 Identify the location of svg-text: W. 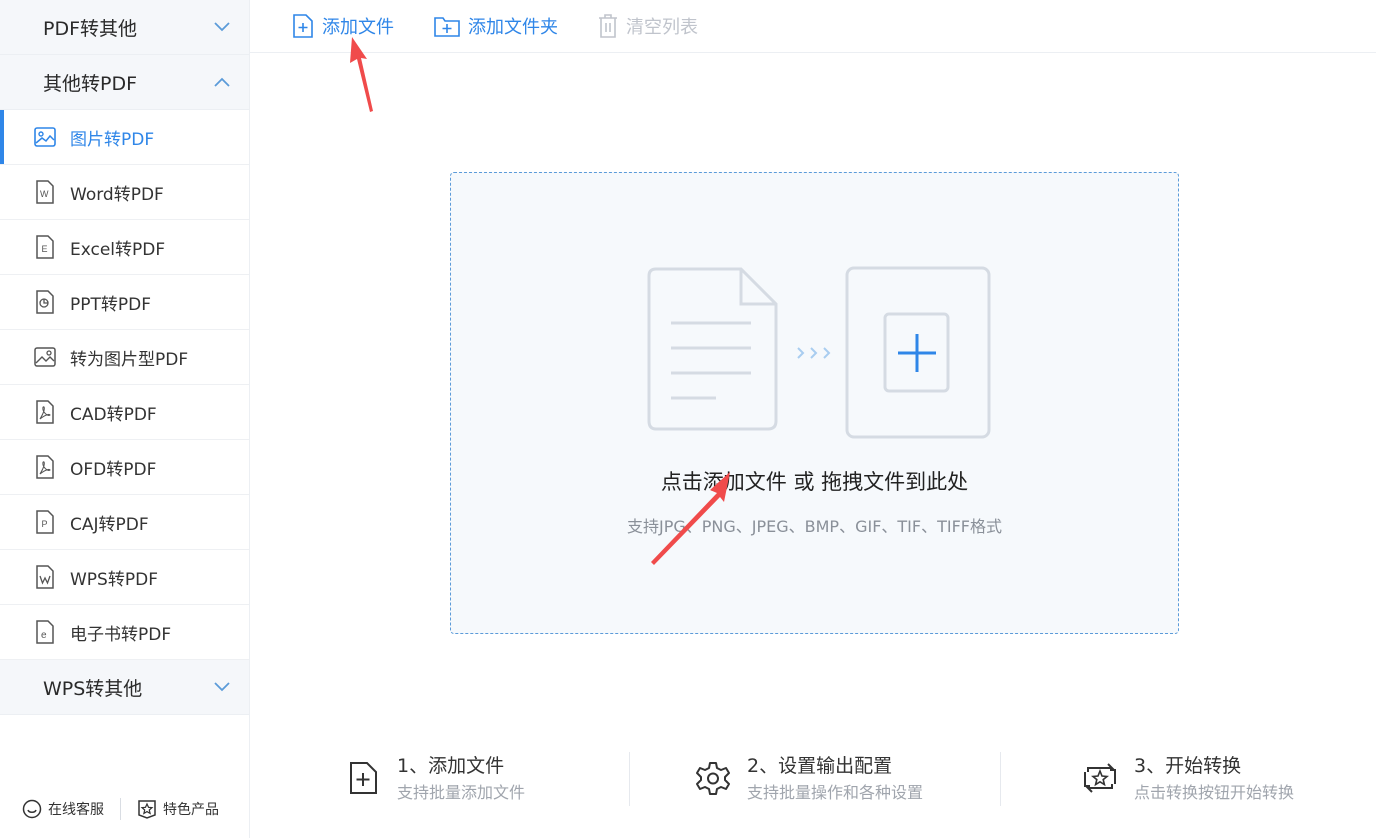
(44, 194).